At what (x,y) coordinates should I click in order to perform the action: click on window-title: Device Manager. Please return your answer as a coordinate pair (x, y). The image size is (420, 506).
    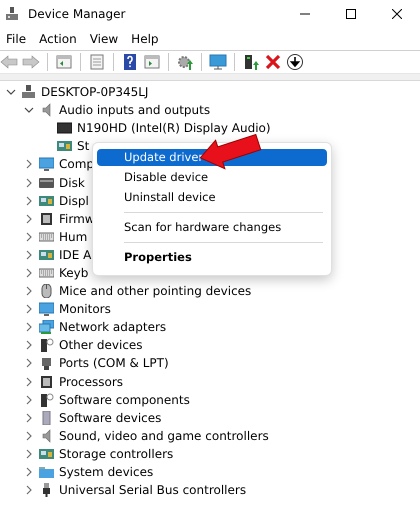
    Looking at the image, I should click on (77, 14).